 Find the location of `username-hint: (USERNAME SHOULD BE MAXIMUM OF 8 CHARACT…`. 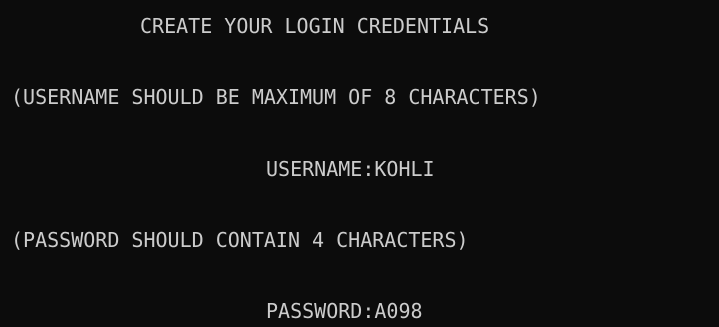

username-hint: (USERNAME SHOULD BE MAXIMUM OF 8 CHARACT… is located at coordinates (276, 97).